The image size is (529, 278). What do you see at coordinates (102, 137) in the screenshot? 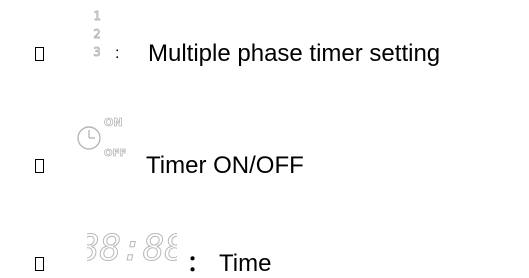
I see `timer-clock-icon: ON OFF` at bounding box center [102, 137].